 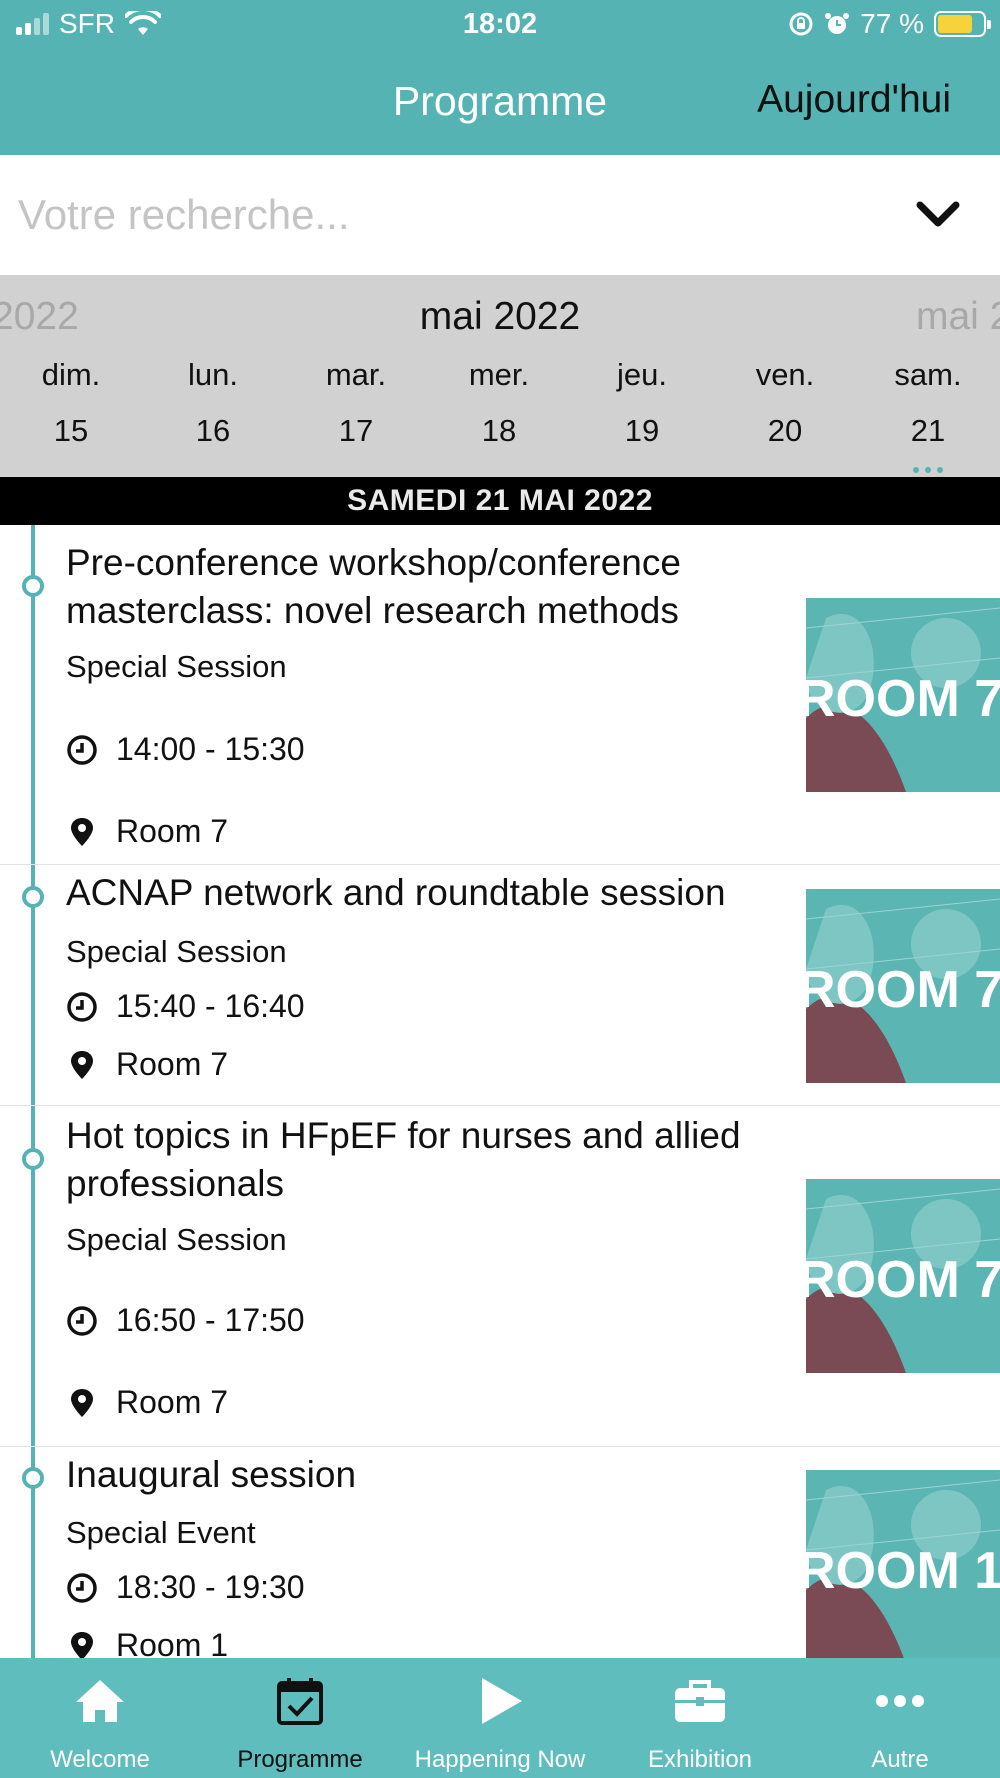 What do you see at coordinates (356, 430) in the screenshot?
I see `day-date: 17` at bounding box center [356, 430].